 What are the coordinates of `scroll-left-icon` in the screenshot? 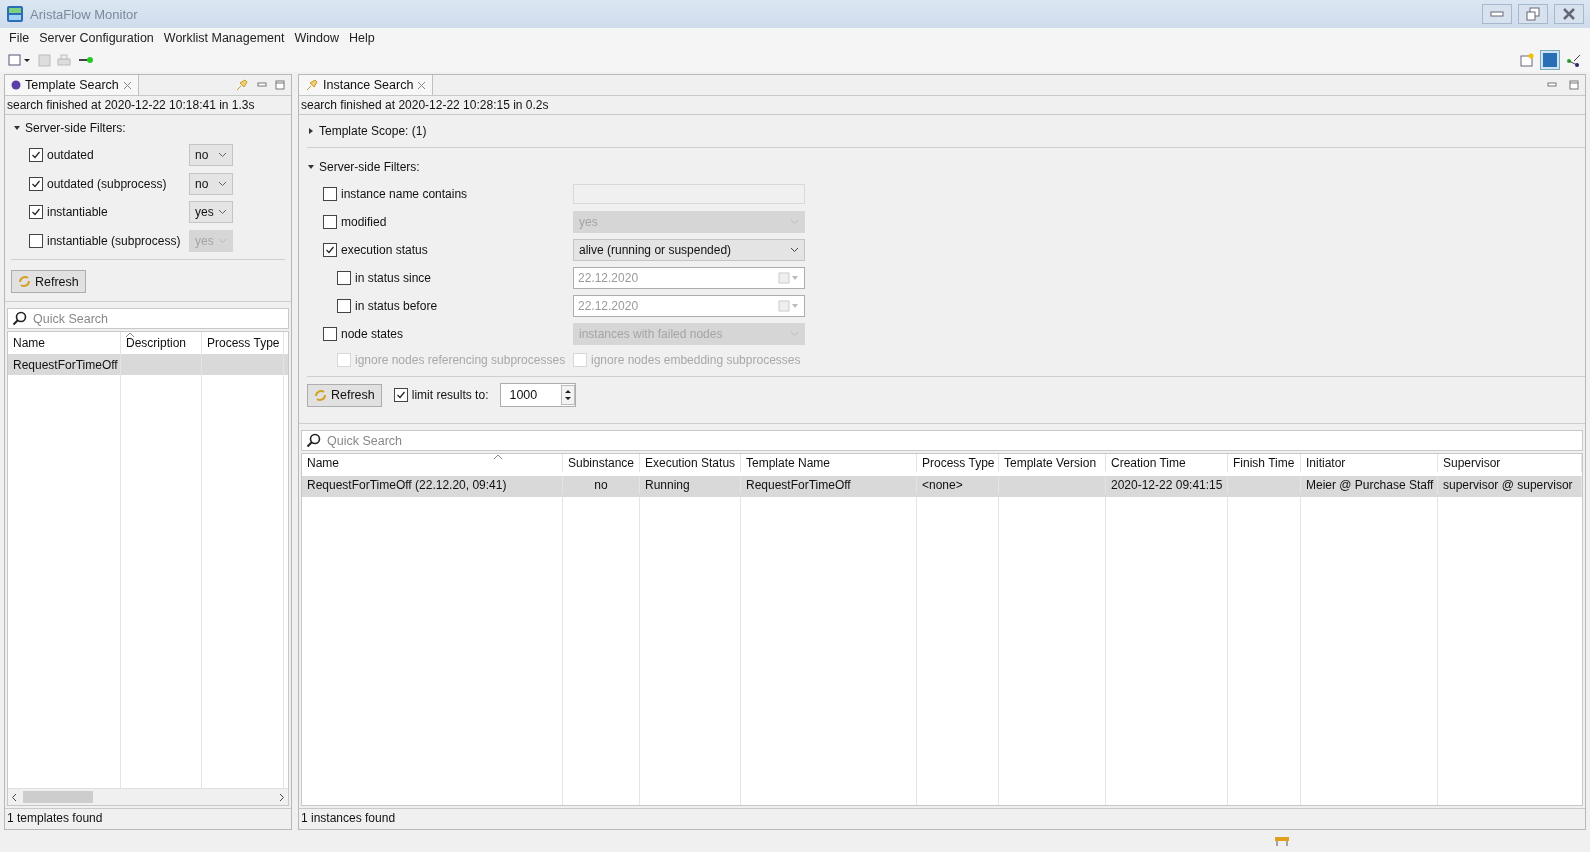 It's located at (14, 797).